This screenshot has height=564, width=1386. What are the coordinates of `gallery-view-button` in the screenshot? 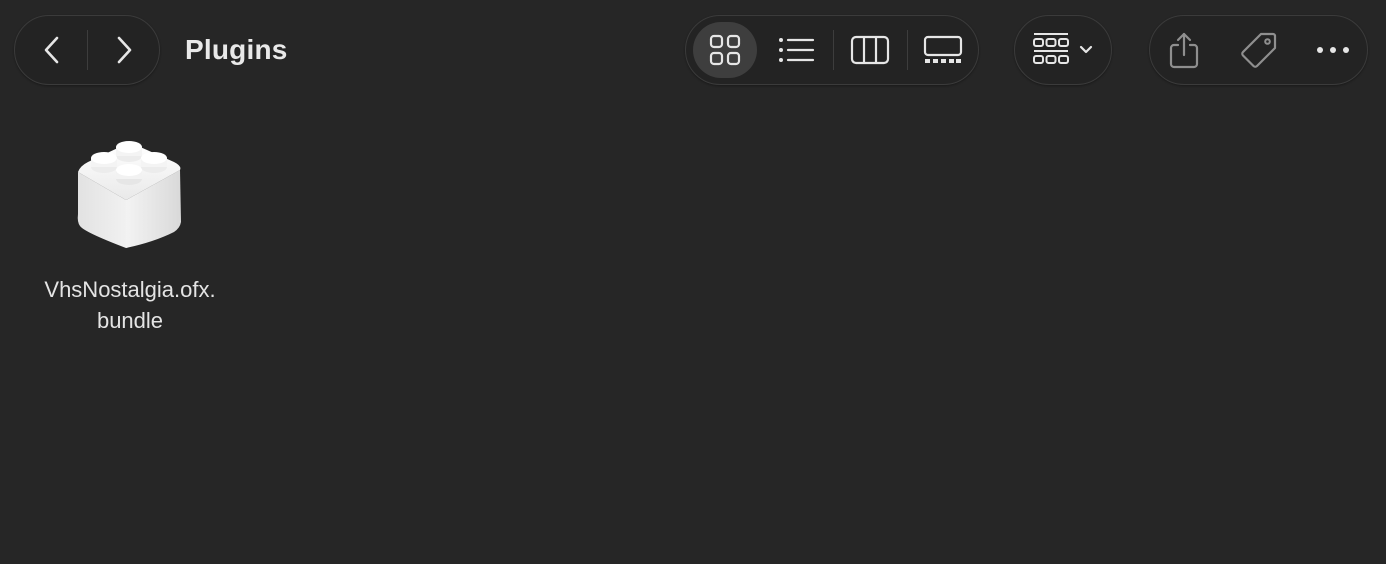 It's located at (943, 50).